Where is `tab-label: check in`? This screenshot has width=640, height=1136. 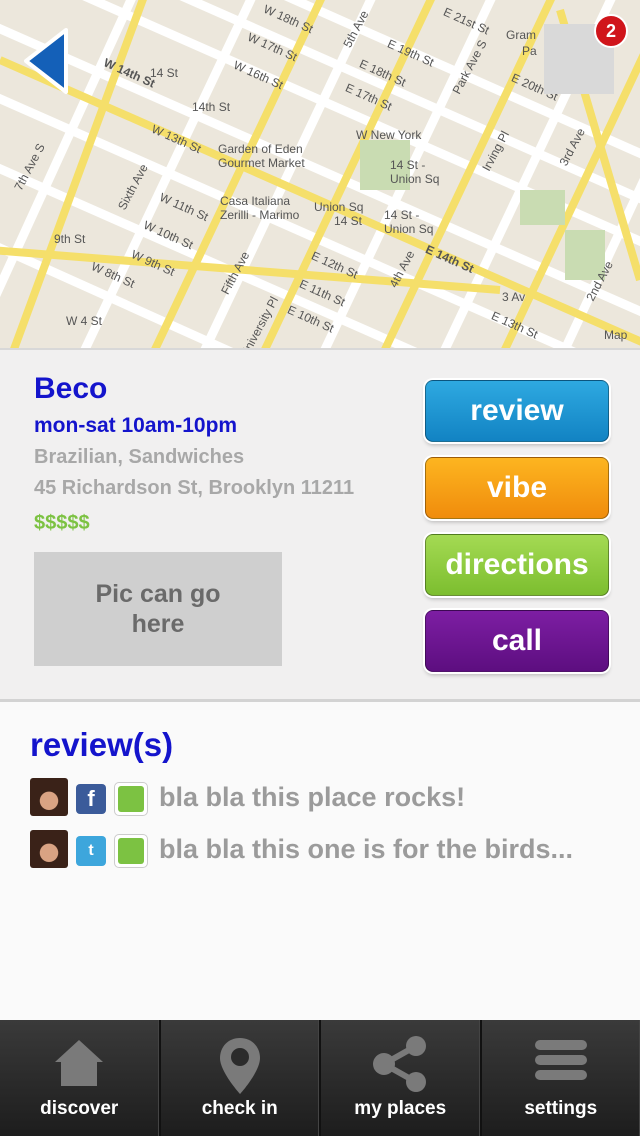
tab-label: check in is located at coordinates (239, 1108).